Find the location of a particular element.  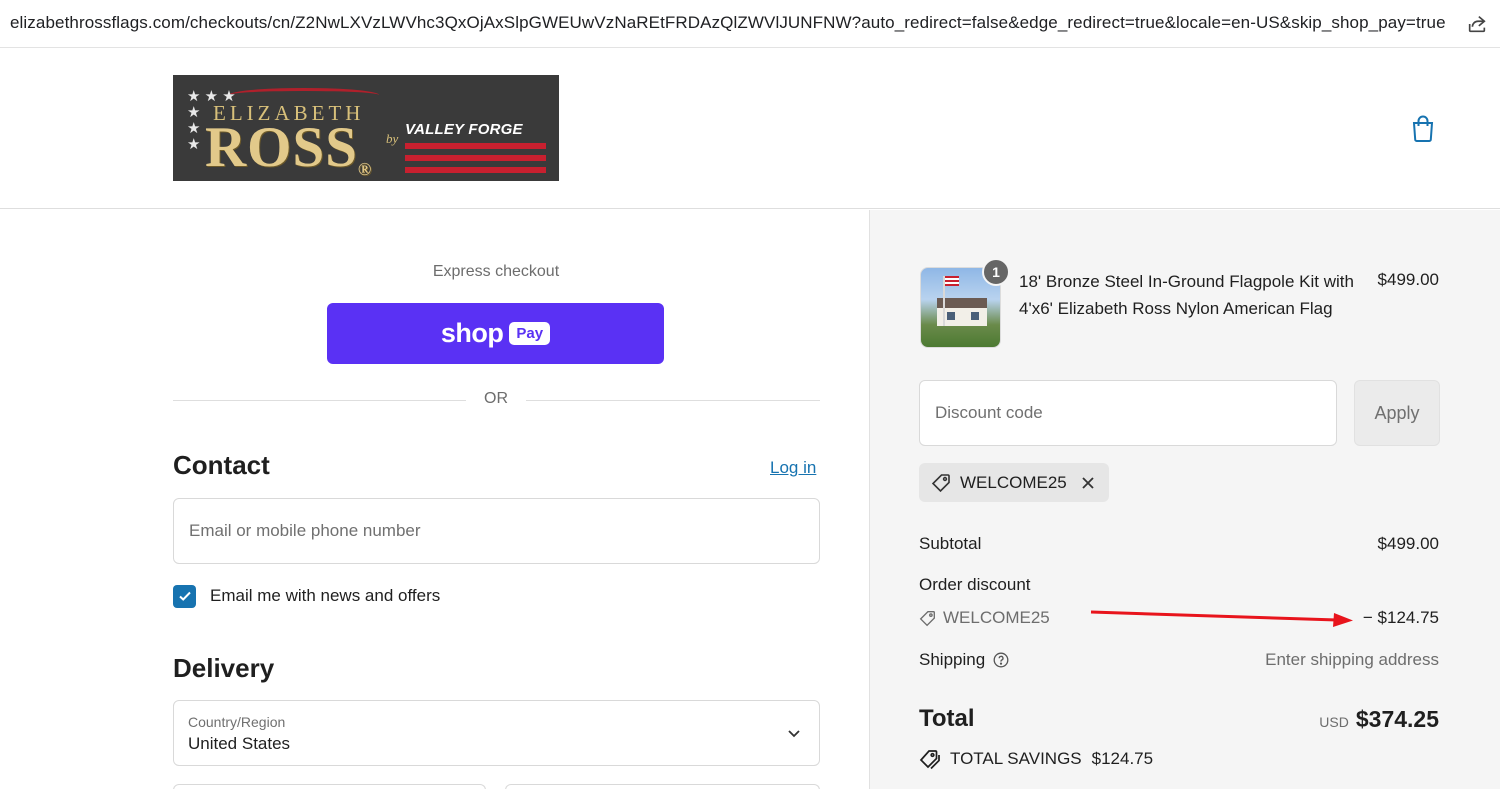

shipping-label: Shipping is located at coordinates (964, 660).